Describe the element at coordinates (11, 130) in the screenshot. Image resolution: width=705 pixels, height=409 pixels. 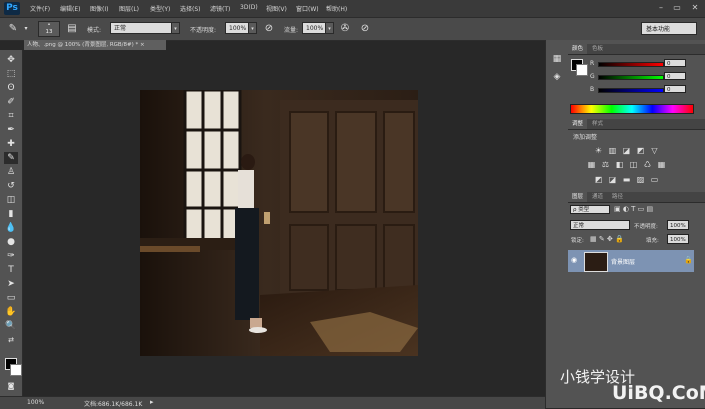
I see `eyedropper-tool-icon: ✒` at that location.